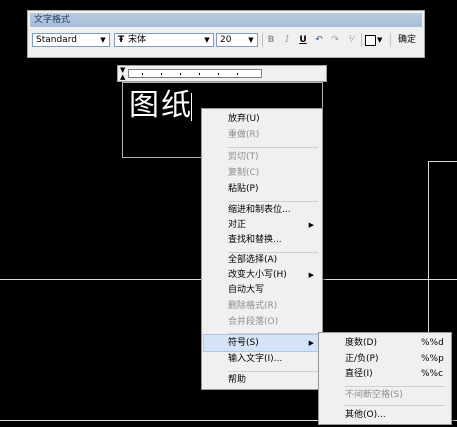  I want to click on stack-fraction-icon: ⅟, so click(351, 40).